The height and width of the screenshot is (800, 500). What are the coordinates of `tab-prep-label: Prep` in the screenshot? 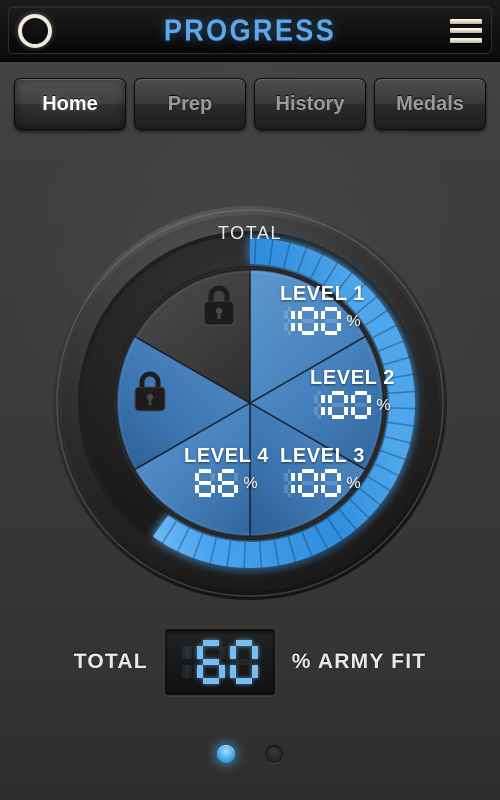 It's located at (190, 103).